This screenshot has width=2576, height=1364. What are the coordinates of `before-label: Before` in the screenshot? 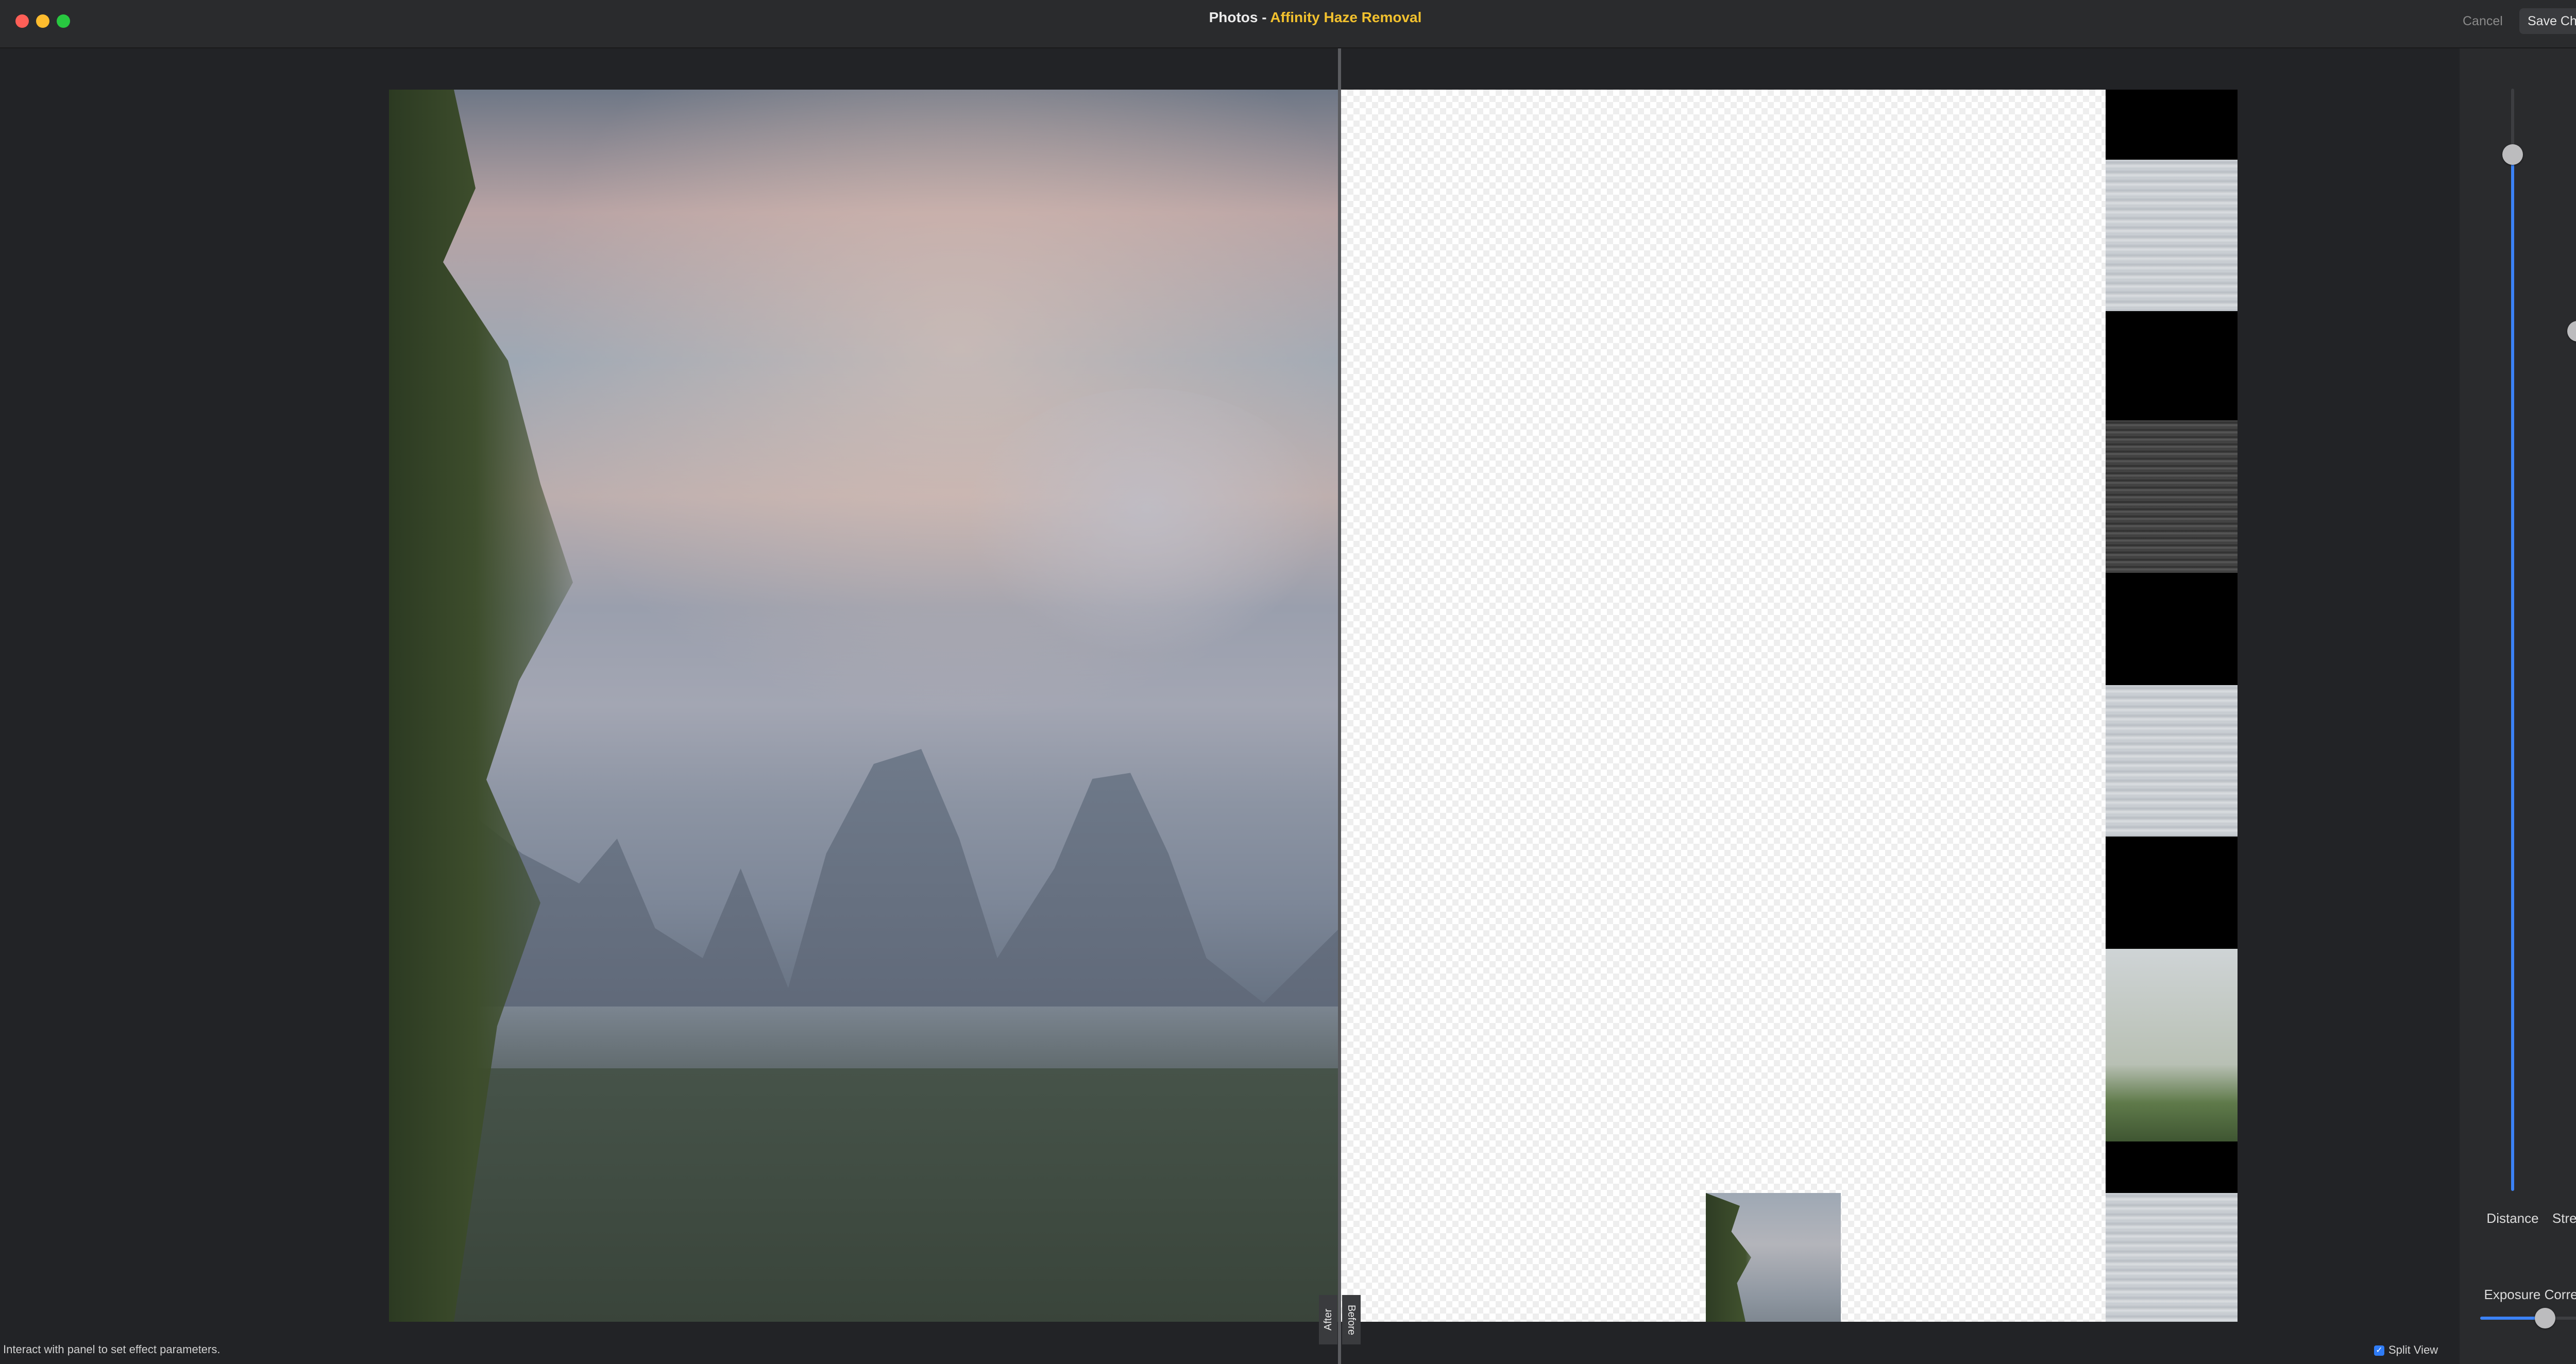 It's located at (1351, 1319).